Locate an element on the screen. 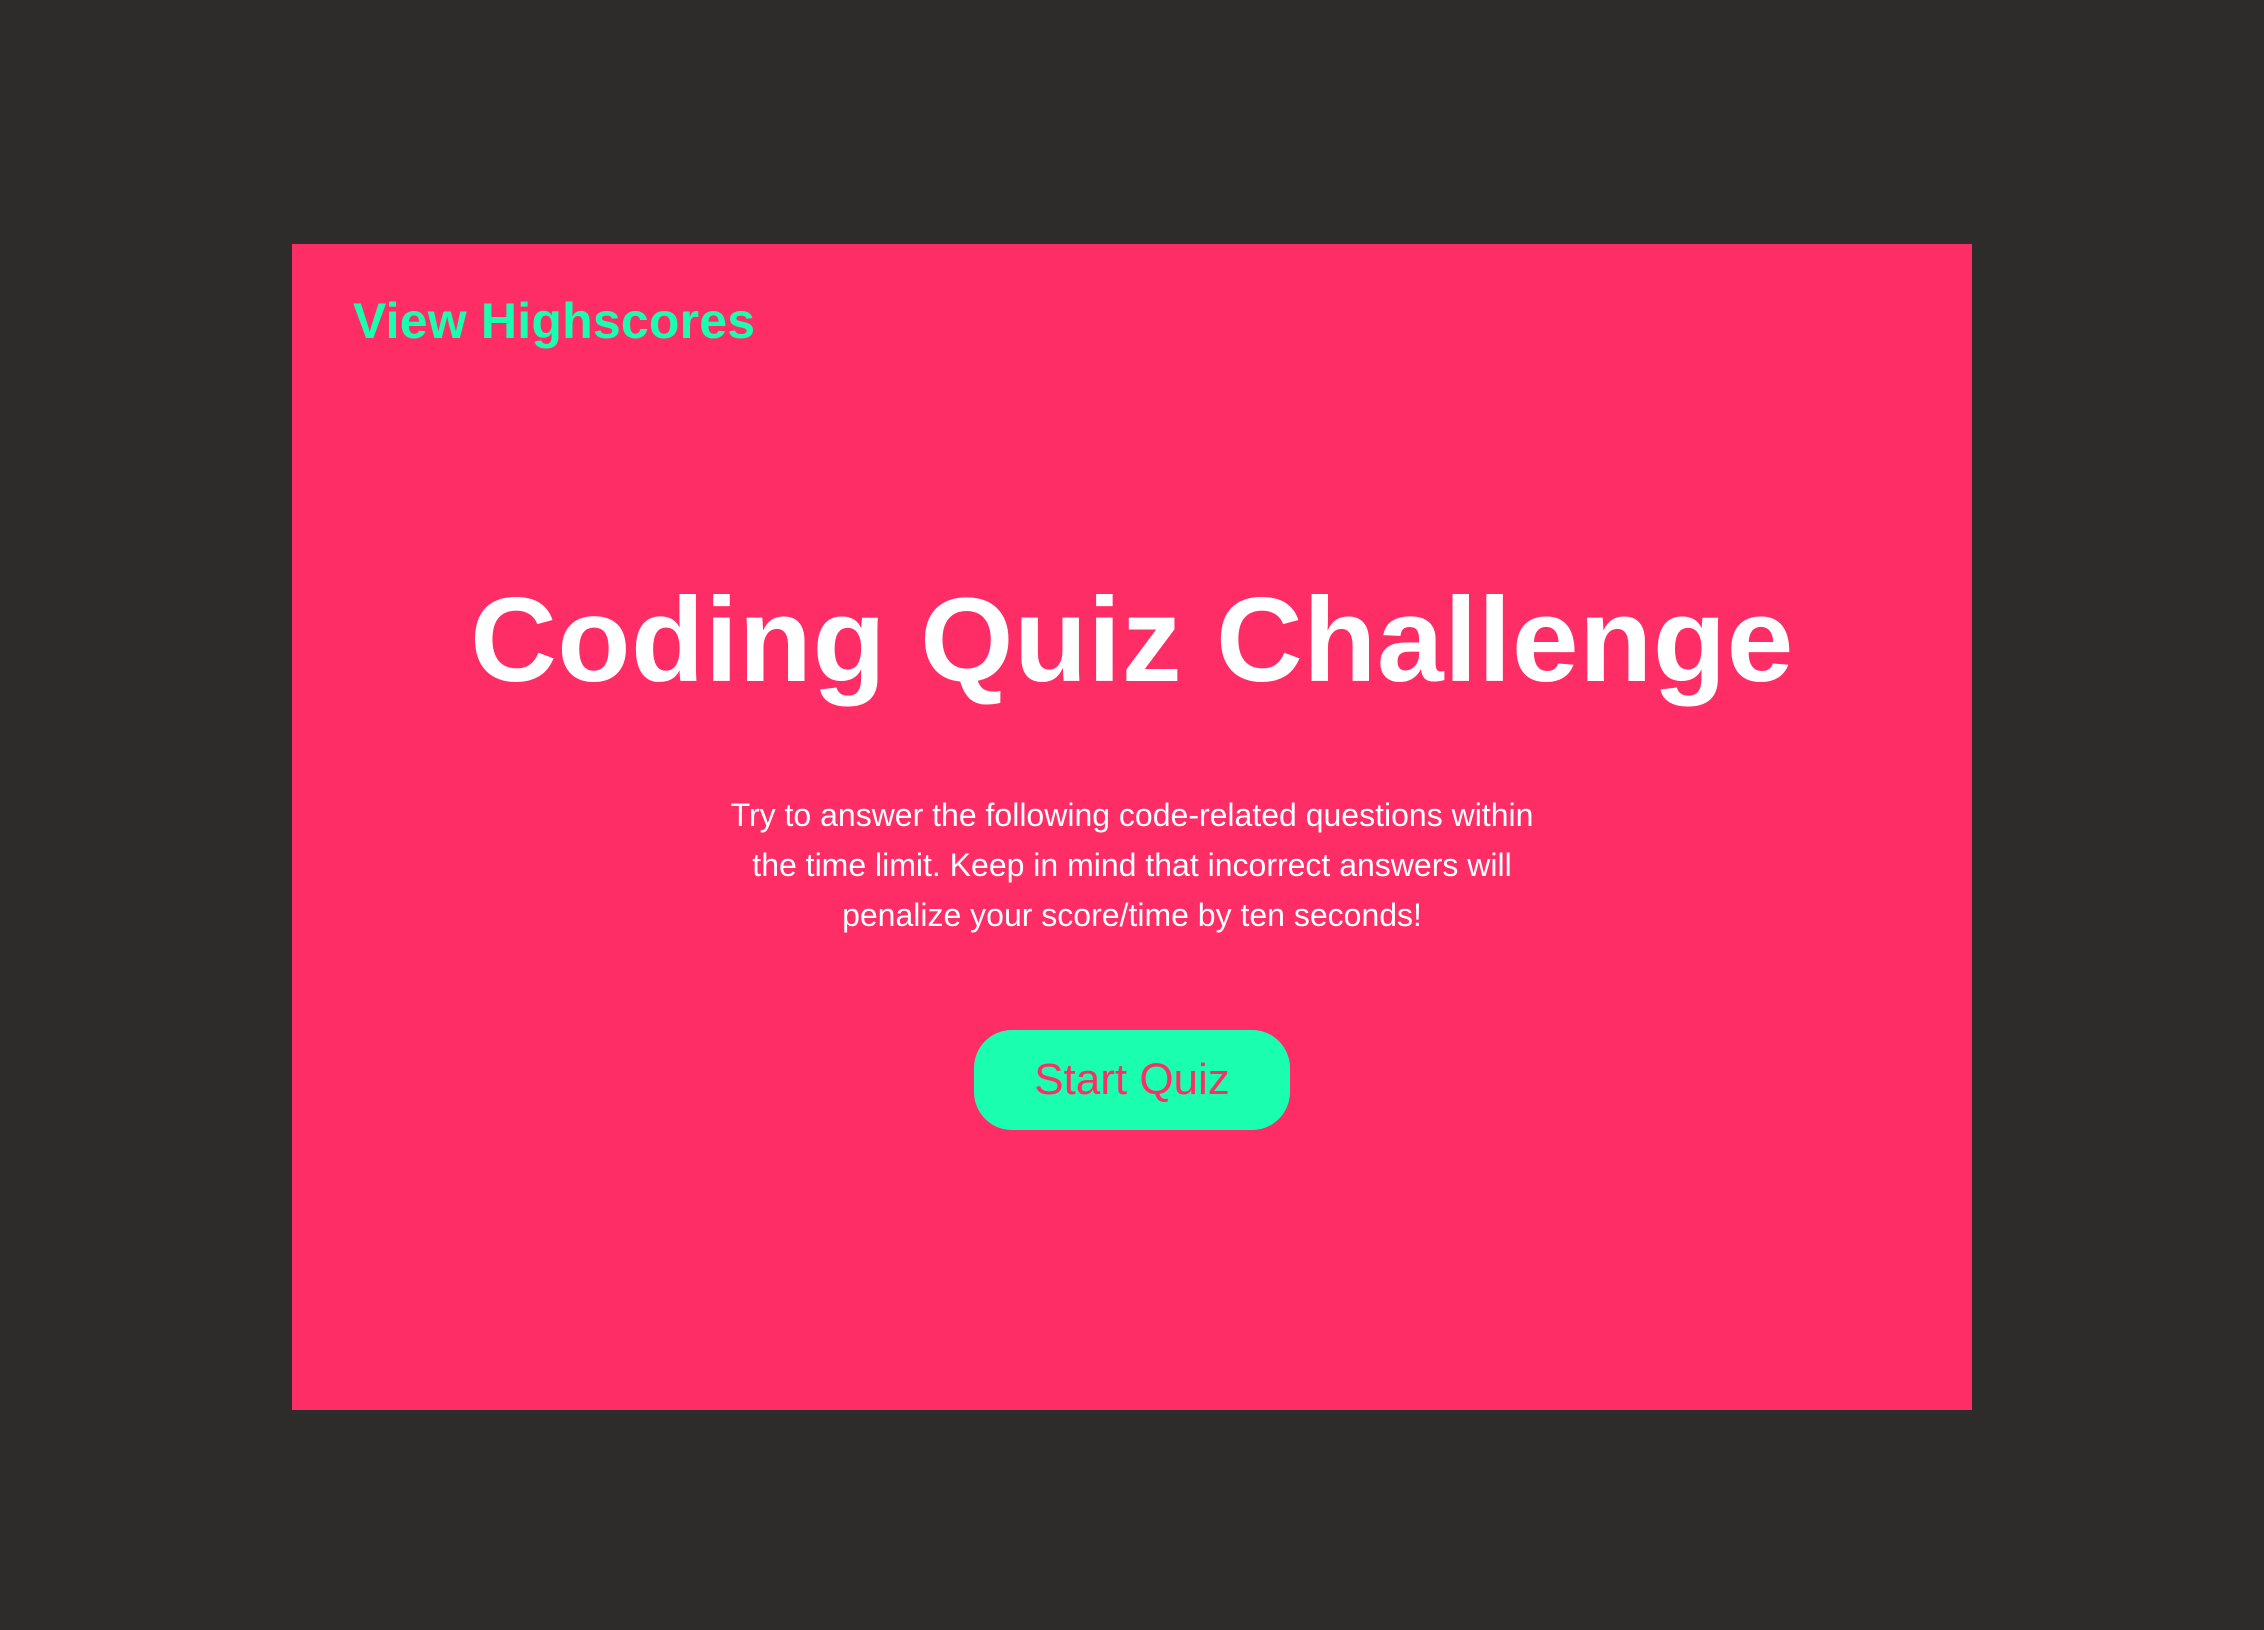 The image size is (2264, 1630). page-title: Coding Quiz Challenge is located at coordinates (1132, 640).